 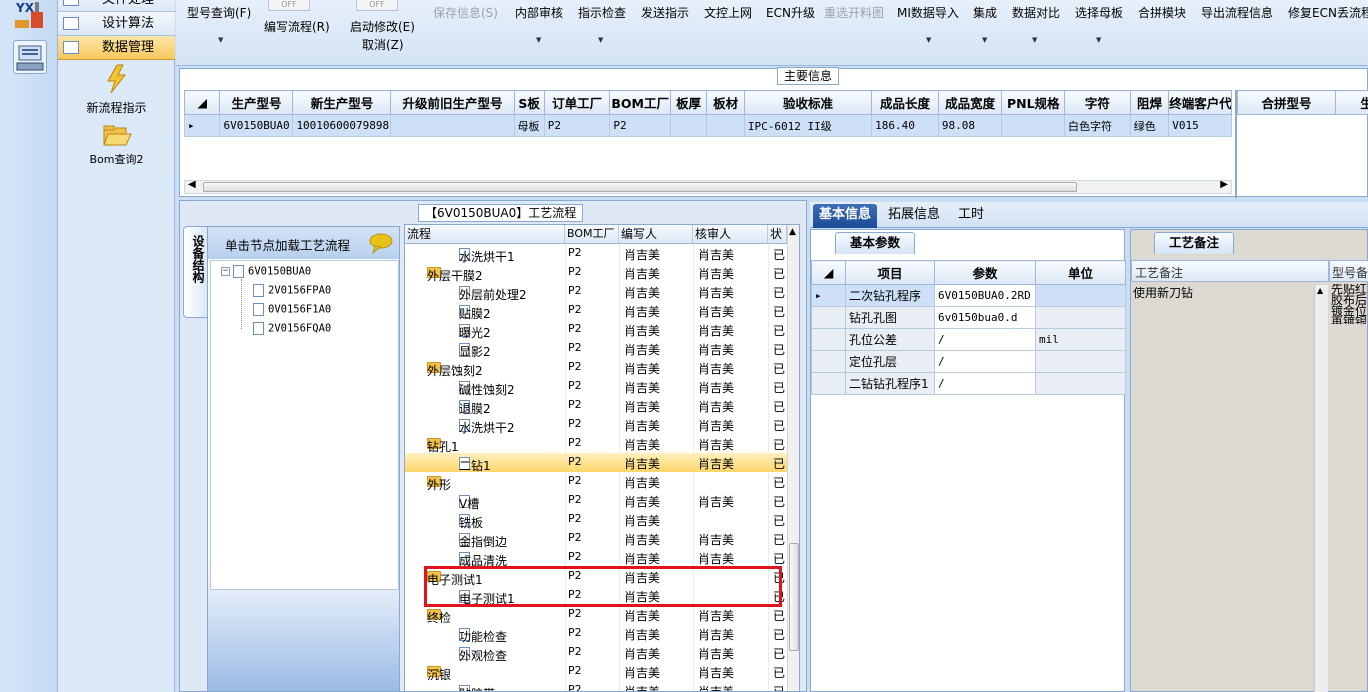 I want to click on column-header: 型号备, so click(x=1348, y=271).